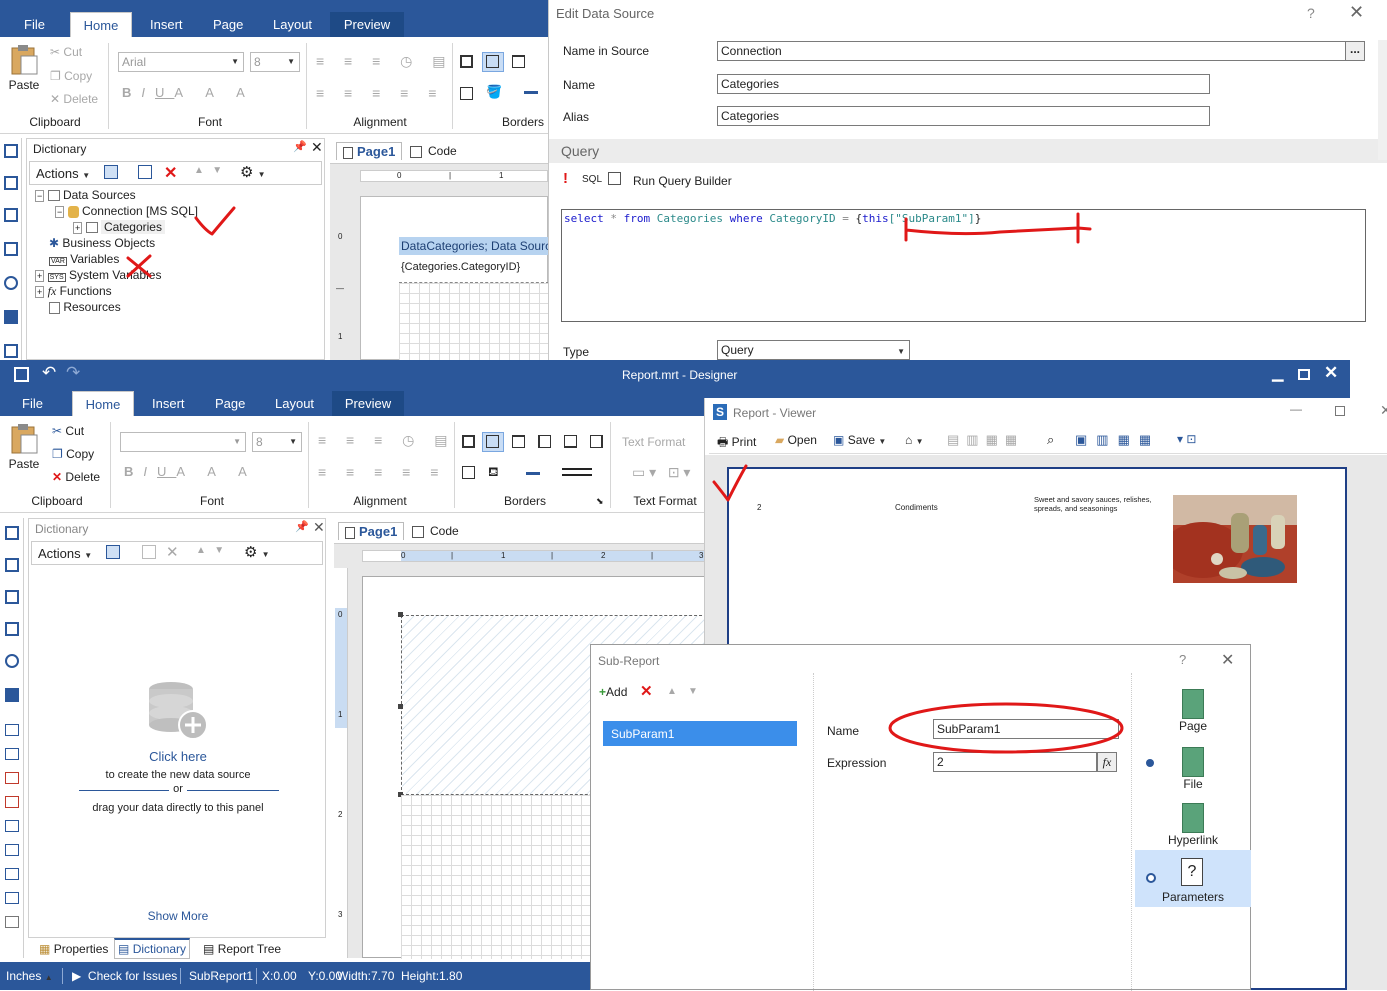 Image resolution: width=1387 pixels, height=991 pixels. Describe the element at coordinates (292, 24) in the screenshot. I see `back-tab-layout: Layout` at that location.